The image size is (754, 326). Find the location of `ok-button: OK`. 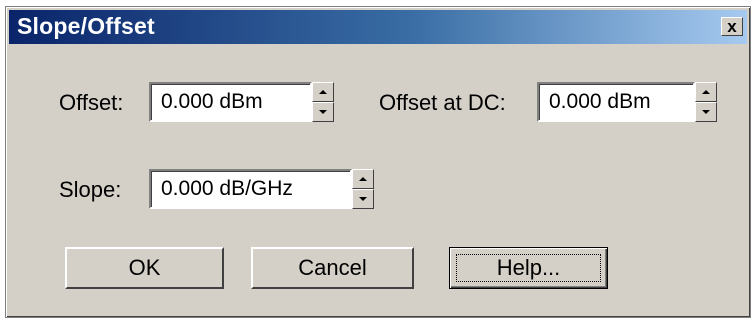

ok-button: OK is located at coordinates (144, 268).